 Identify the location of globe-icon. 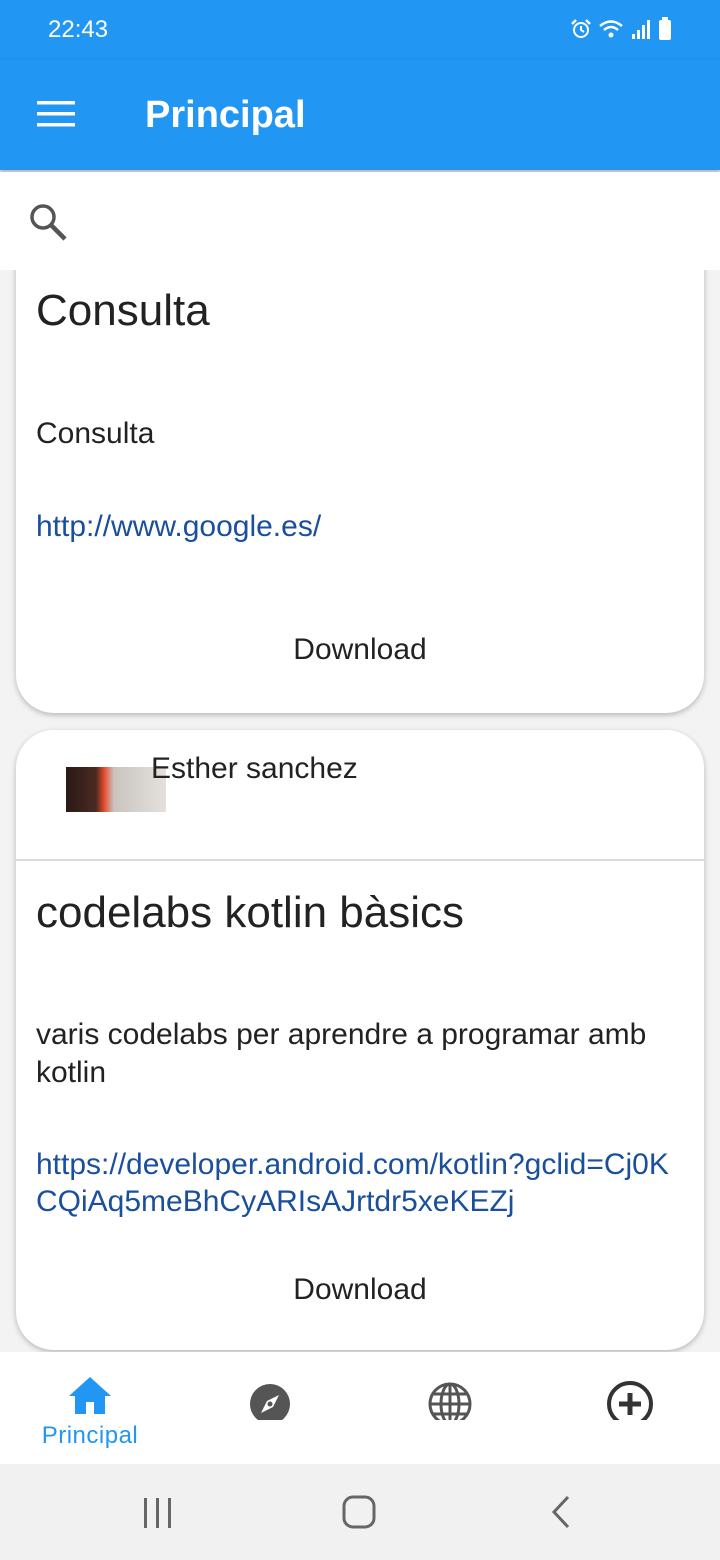
(450, 1401).